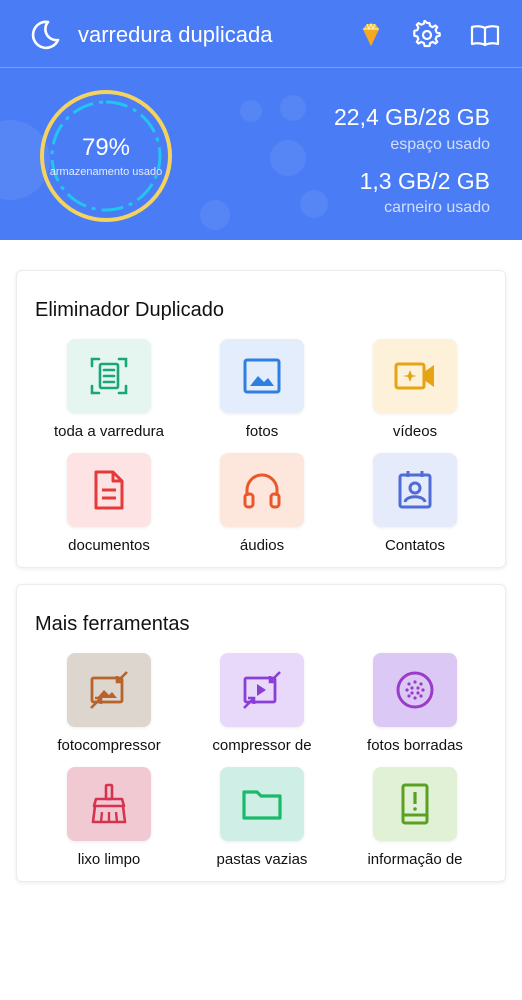 The height and width of the screenshot is (1000, 522). I want to click on tile-label-documents: documentos, so click(109, 545).